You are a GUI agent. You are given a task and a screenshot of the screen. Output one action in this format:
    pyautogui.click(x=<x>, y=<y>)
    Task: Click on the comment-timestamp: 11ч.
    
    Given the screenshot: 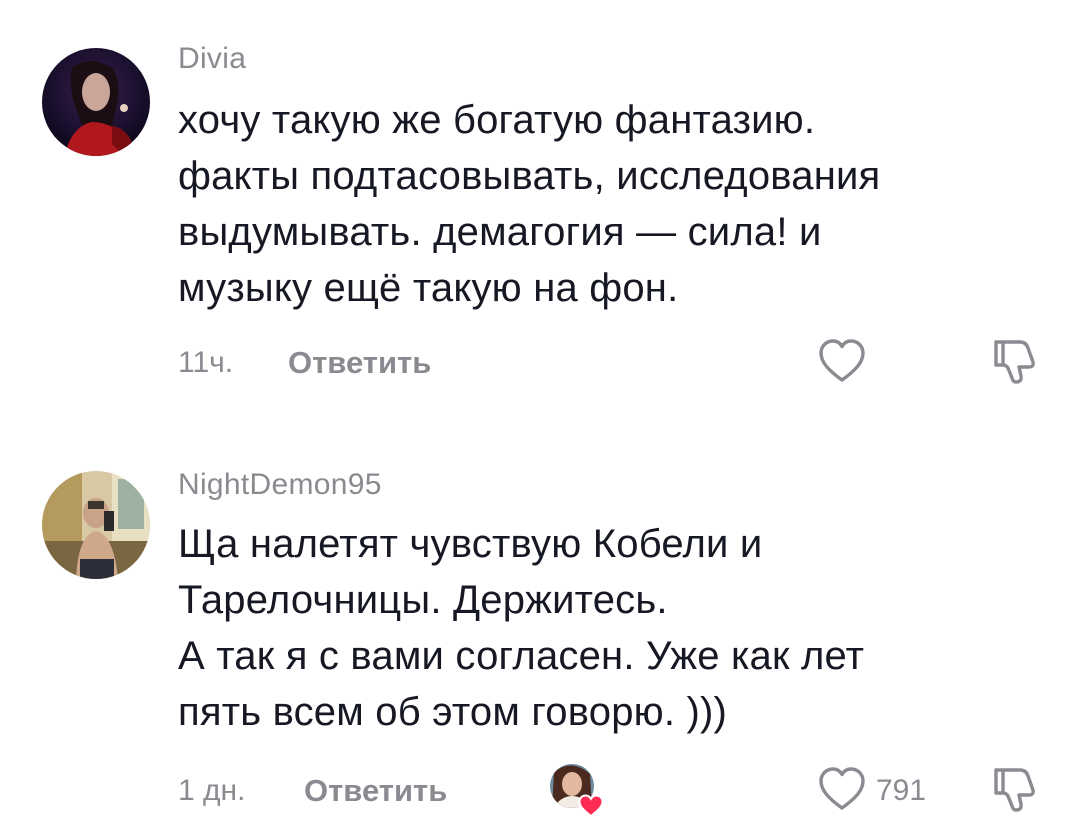 What is the action you would take?
    pyautogui.click(x=206, y=362)
    